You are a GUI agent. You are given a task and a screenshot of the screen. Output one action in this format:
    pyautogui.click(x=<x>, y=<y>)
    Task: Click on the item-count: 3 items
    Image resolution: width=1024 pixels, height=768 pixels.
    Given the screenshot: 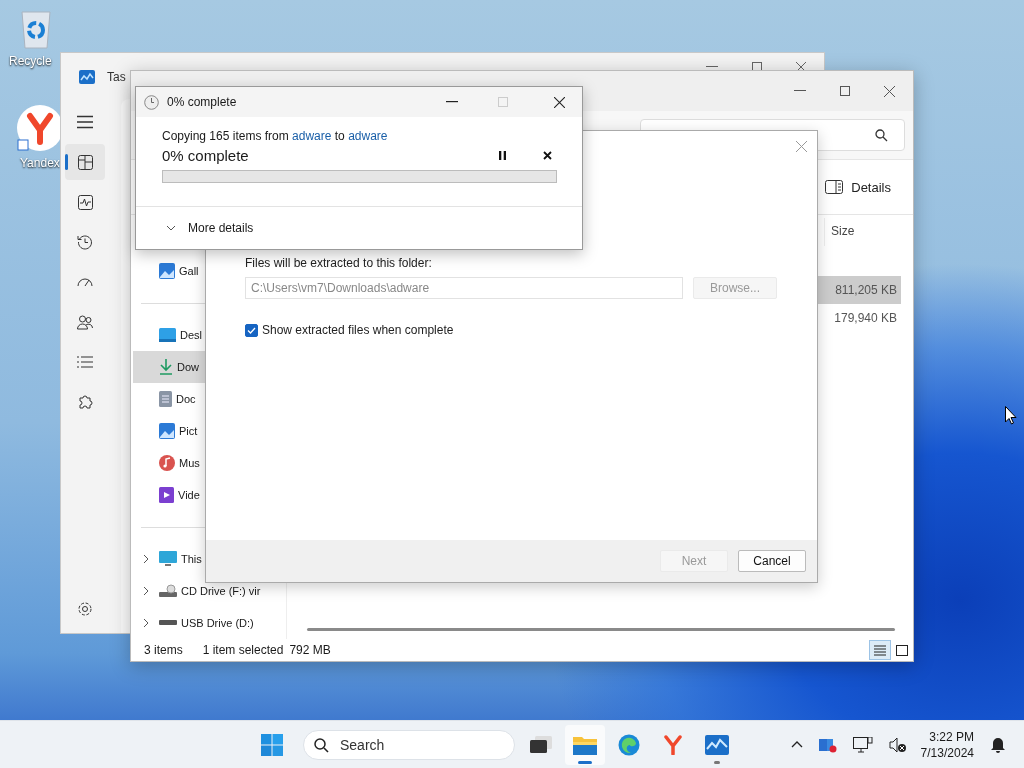 What is the action you would take?
    pyautogui.click(x=163, y=650)
    